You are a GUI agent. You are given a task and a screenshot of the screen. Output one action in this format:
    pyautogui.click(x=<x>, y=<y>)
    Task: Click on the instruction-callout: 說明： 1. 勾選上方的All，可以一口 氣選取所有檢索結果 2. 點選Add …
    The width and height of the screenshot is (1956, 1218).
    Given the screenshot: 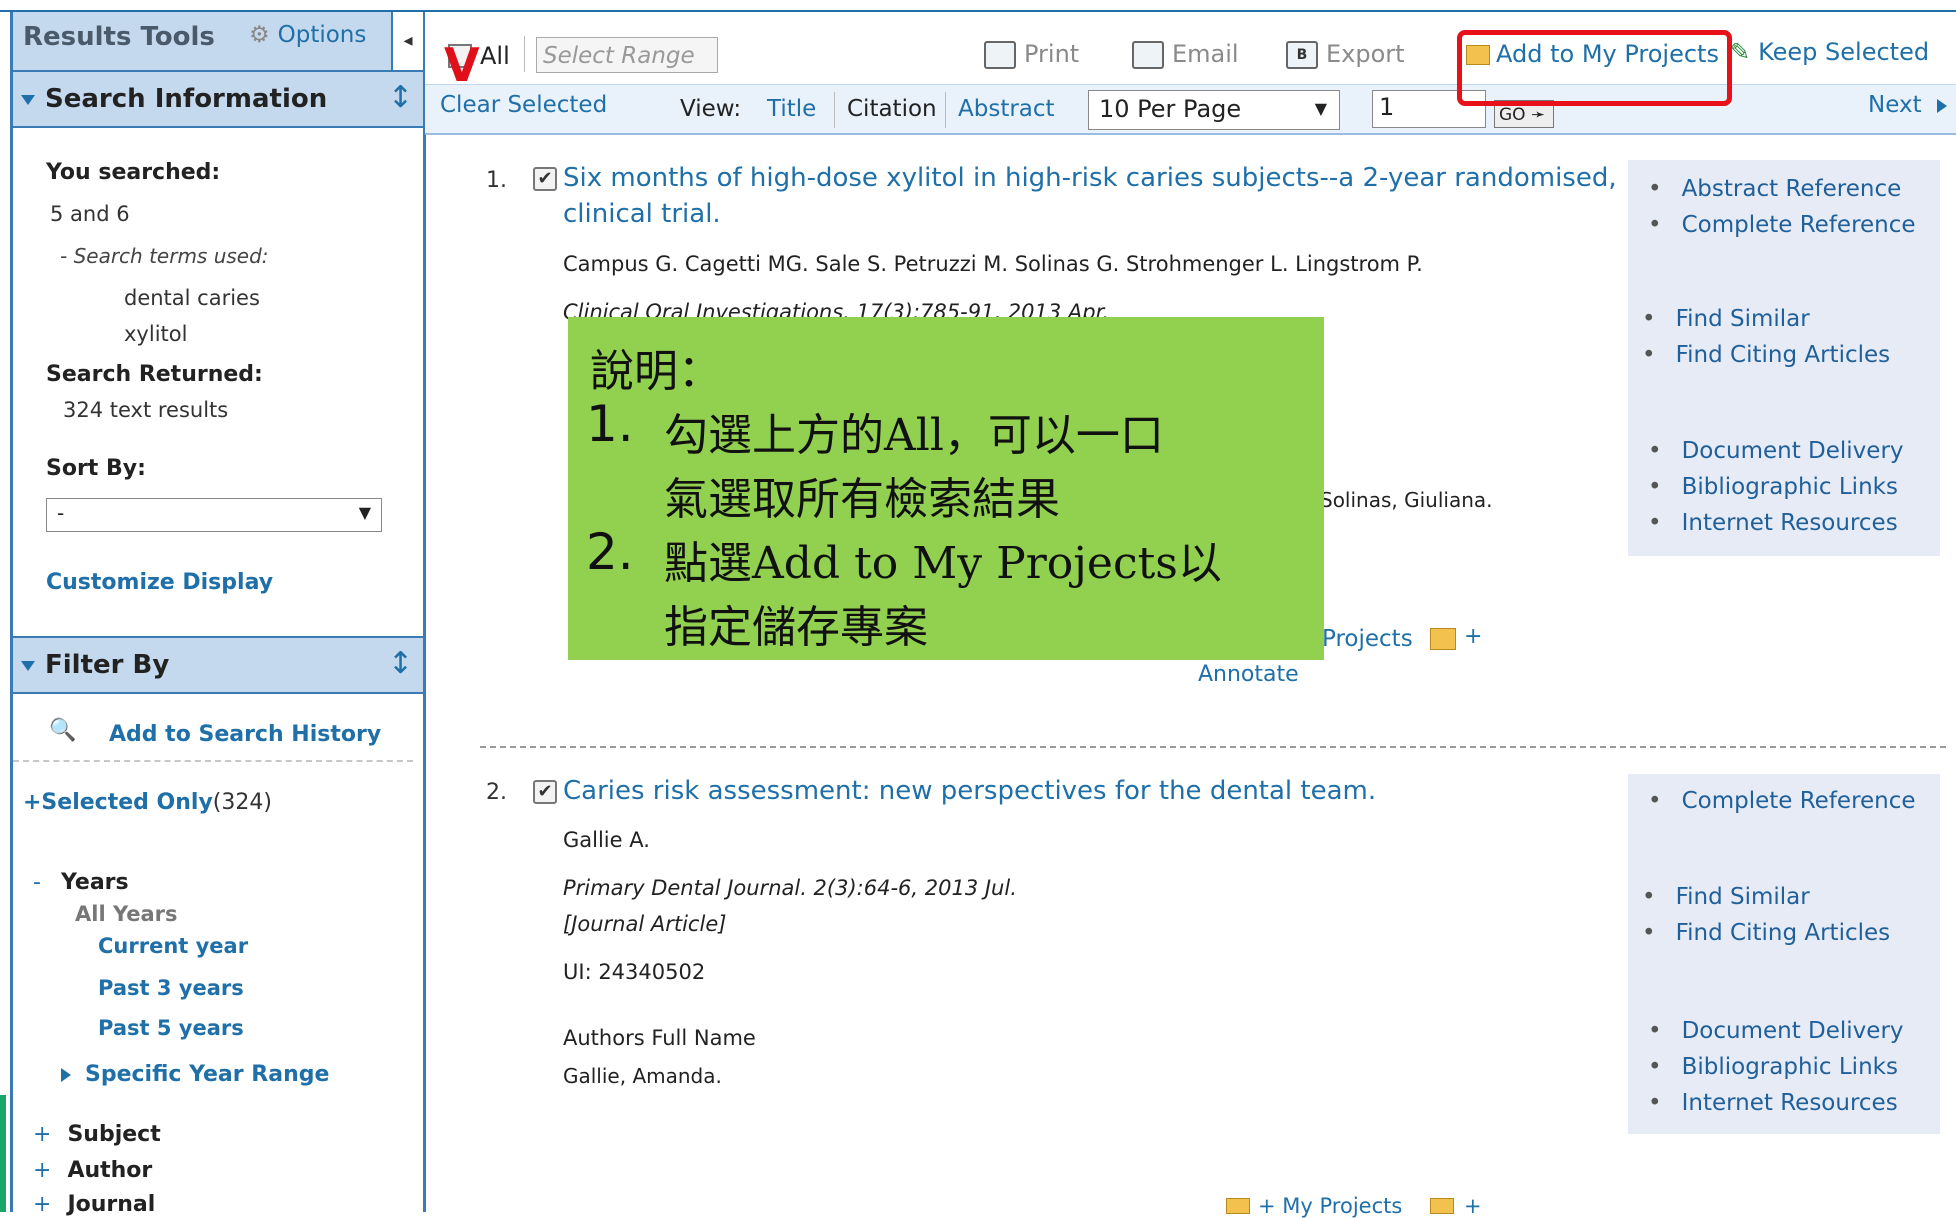 What is the action you would take?
    pyautogui.click(x=946, y=488)
    